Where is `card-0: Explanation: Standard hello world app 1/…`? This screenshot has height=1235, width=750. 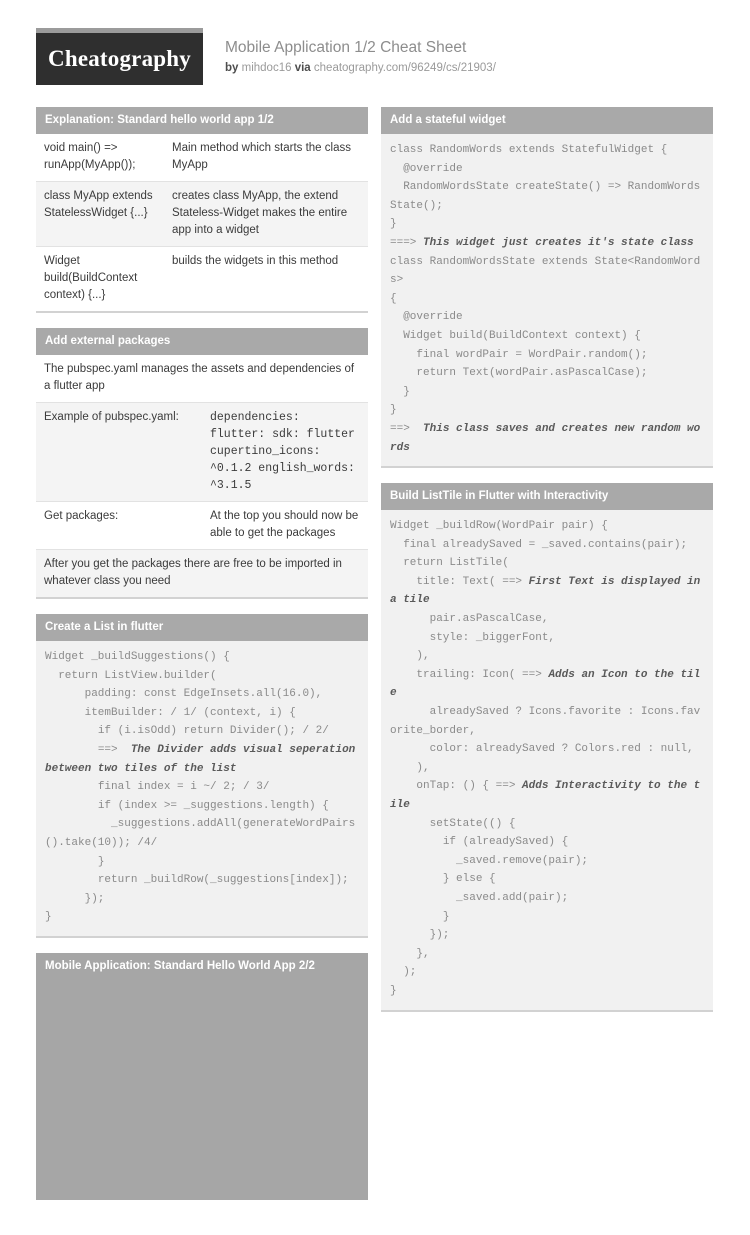
card-0: Explanation: Standard hello world app 1/… is located at coordinates (202, 210).